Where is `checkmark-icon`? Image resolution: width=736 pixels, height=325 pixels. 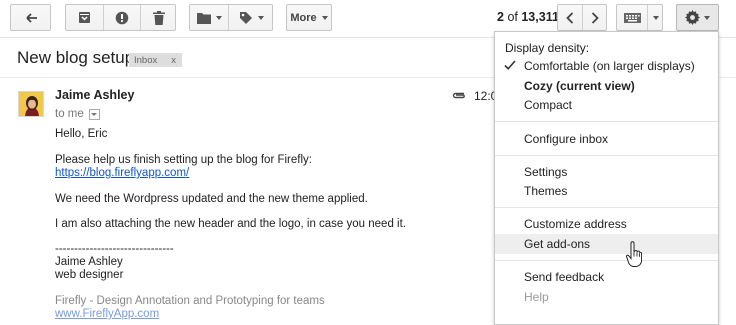
checkmark-icon is located at coordinates (510, 66).